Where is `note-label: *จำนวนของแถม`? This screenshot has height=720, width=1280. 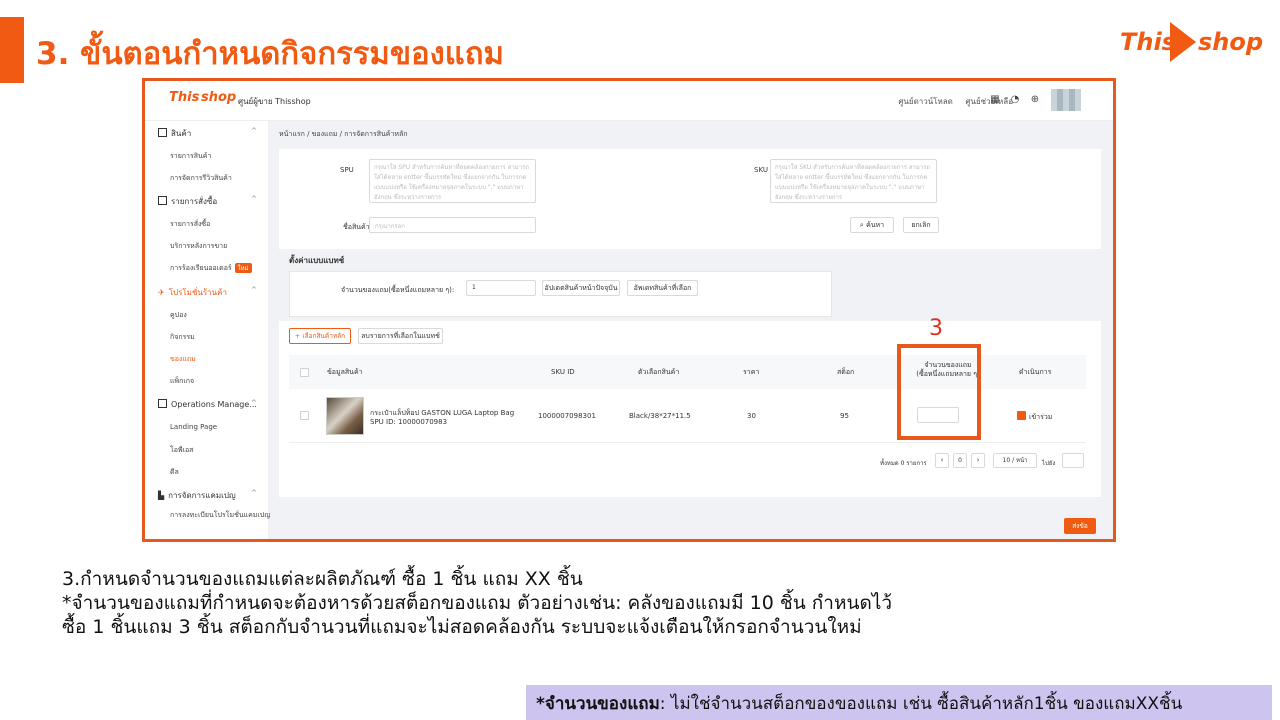
note-label: *จำนวนของแถม is located at coordinates (598, 704).